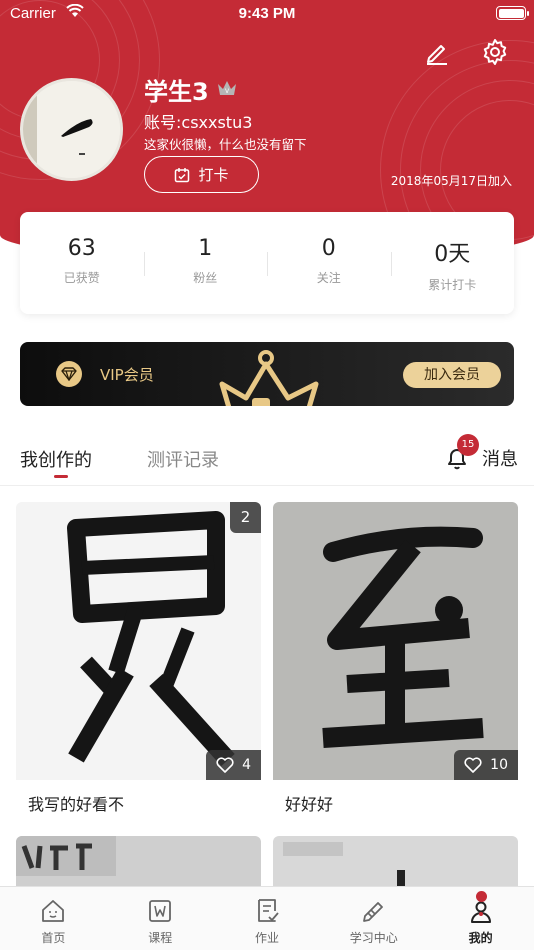 The width and height of the screenshot is (534, 950). What do you see at coordinates (71, 129) in the screenshot?
I see `avatar` at bounding box center [71, 129].